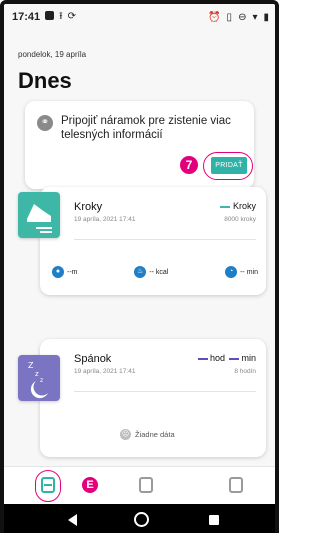 The height and width of the screenshot is (533, 320). What do you see at coordinates (231, 272) in the screenshot?
I see `clock-icon: ◔` at bounding box center [231, 272].